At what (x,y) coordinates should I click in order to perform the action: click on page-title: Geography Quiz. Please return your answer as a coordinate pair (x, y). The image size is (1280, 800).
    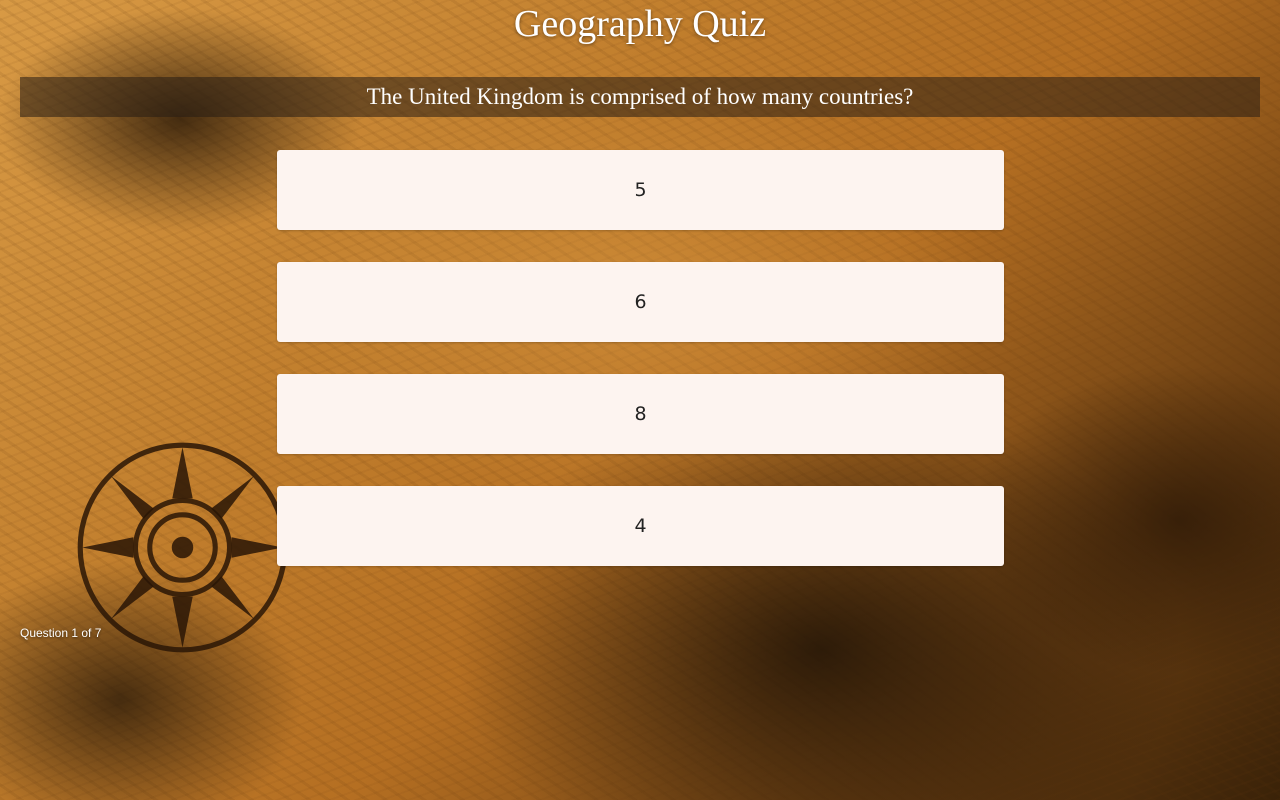
    Looking at the image, I should click on (640, 24).